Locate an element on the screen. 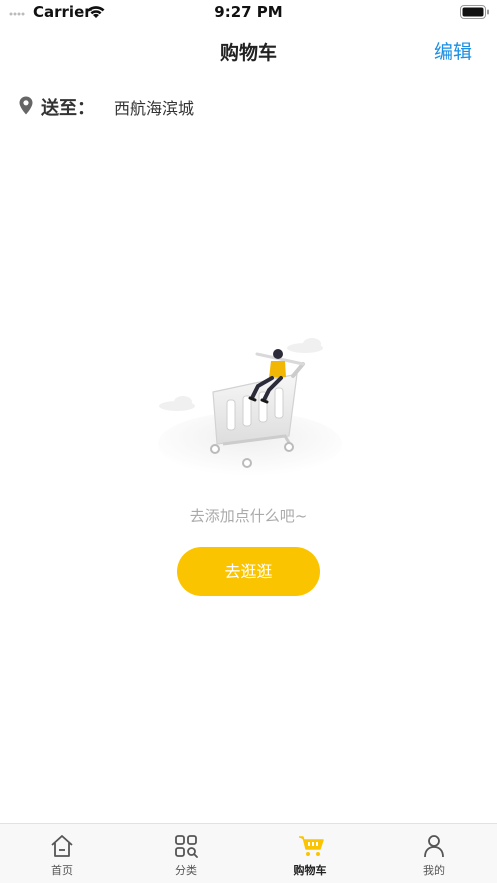  tab-bar: 首页 分类 购物车 我的 is located at coordinates (248, 853).